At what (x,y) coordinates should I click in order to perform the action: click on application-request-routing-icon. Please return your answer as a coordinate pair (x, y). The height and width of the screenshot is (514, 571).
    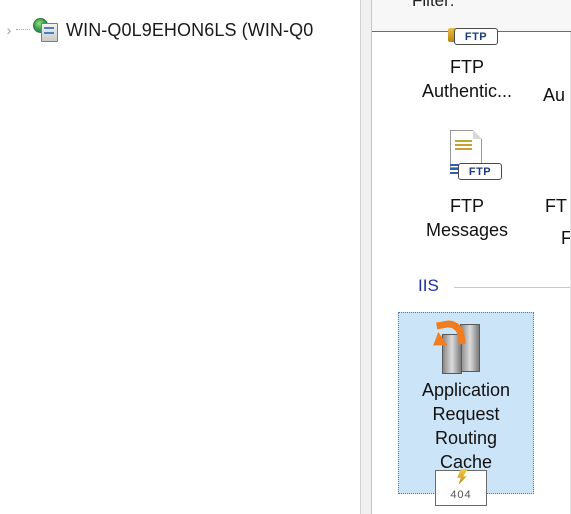
    Looking at the image, I should click on (459, 346).